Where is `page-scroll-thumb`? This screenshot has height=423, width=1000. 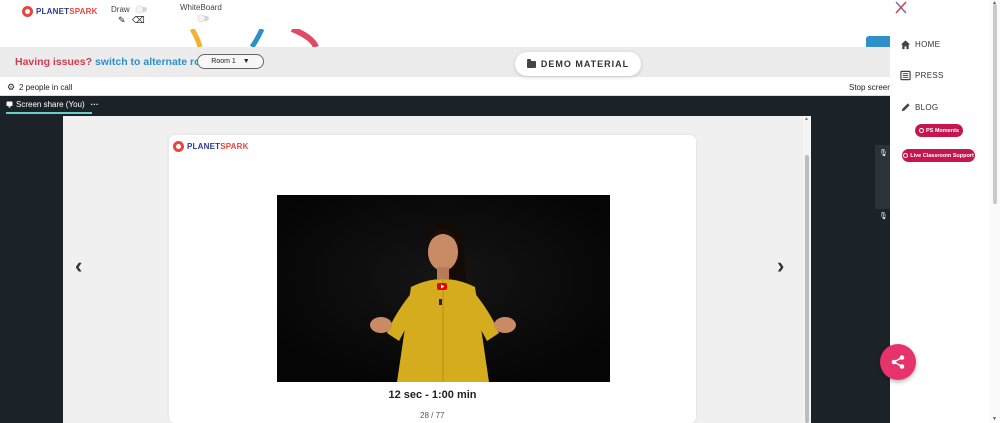
page-scroll-thumb is located at coordinates (995, 104).